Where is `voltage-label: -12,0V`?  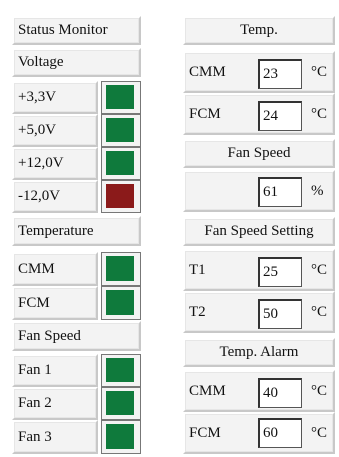 voltage-label: -12,0V is located at coordinates (39, 196).